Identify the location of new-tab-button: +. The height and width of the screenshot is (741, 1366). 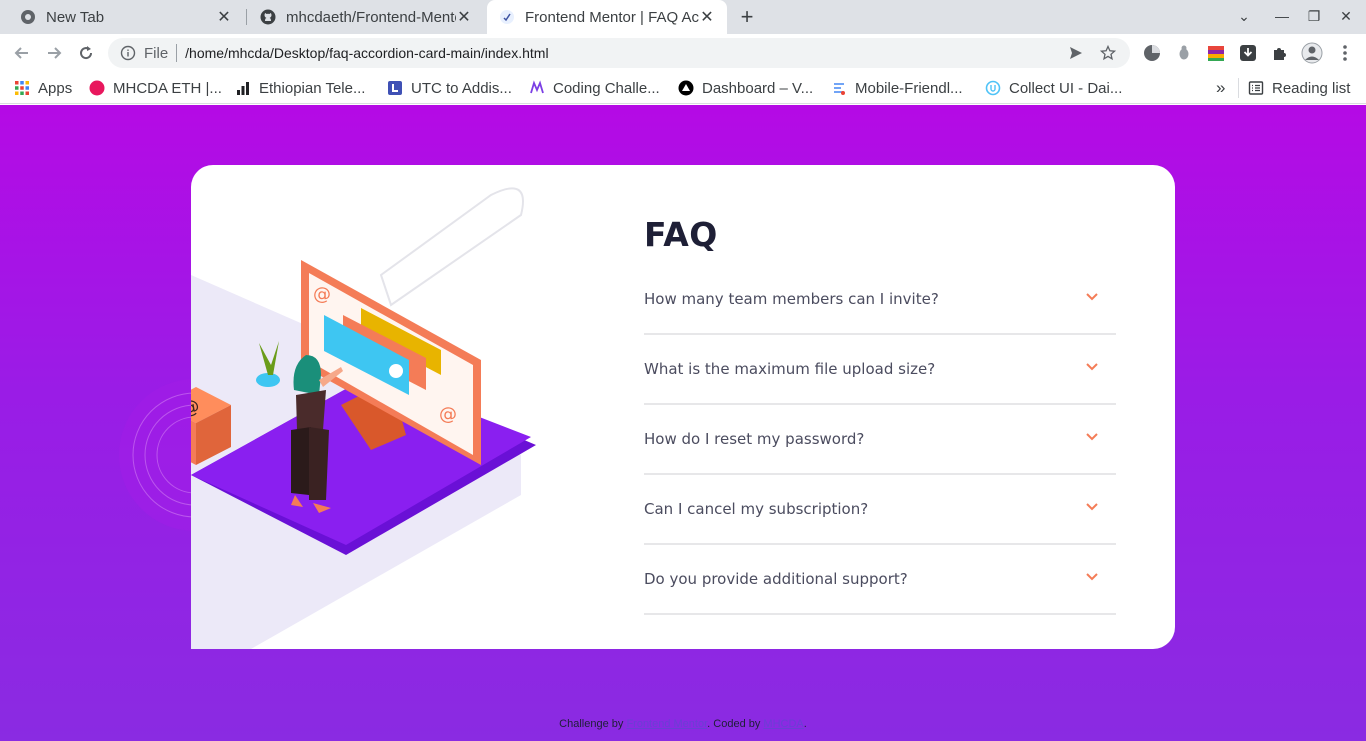
(747, 16).